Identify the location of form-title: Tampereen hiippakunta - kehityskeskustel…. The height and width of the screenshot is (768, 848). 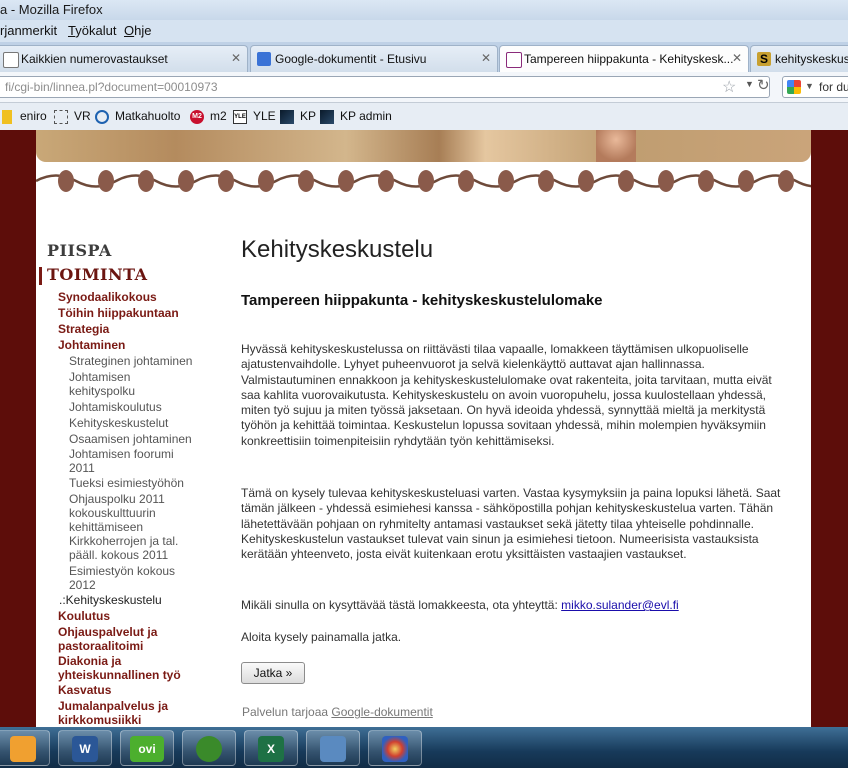
(422, 300).